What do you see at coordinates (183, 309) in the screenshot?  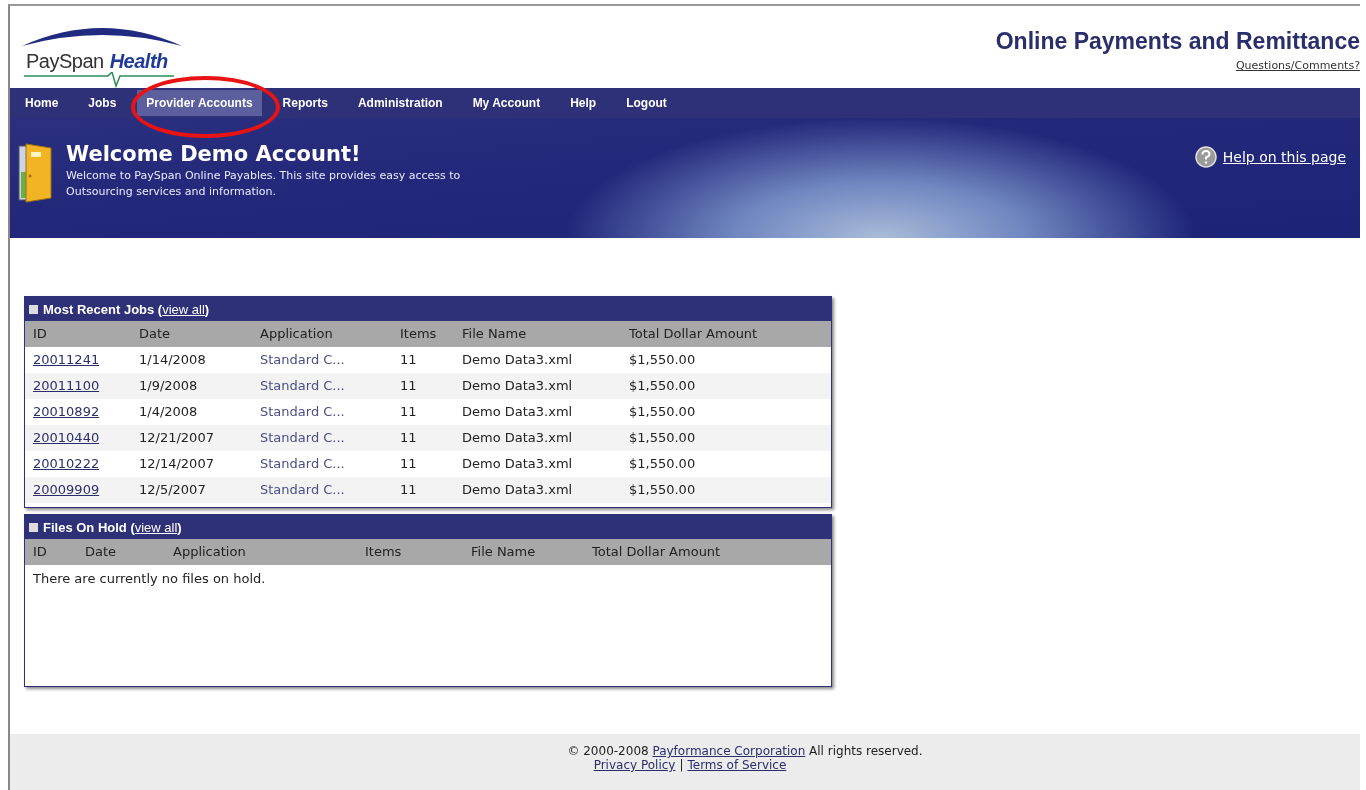 I see `view-all-link: view all` at bounding box center [183, 309].